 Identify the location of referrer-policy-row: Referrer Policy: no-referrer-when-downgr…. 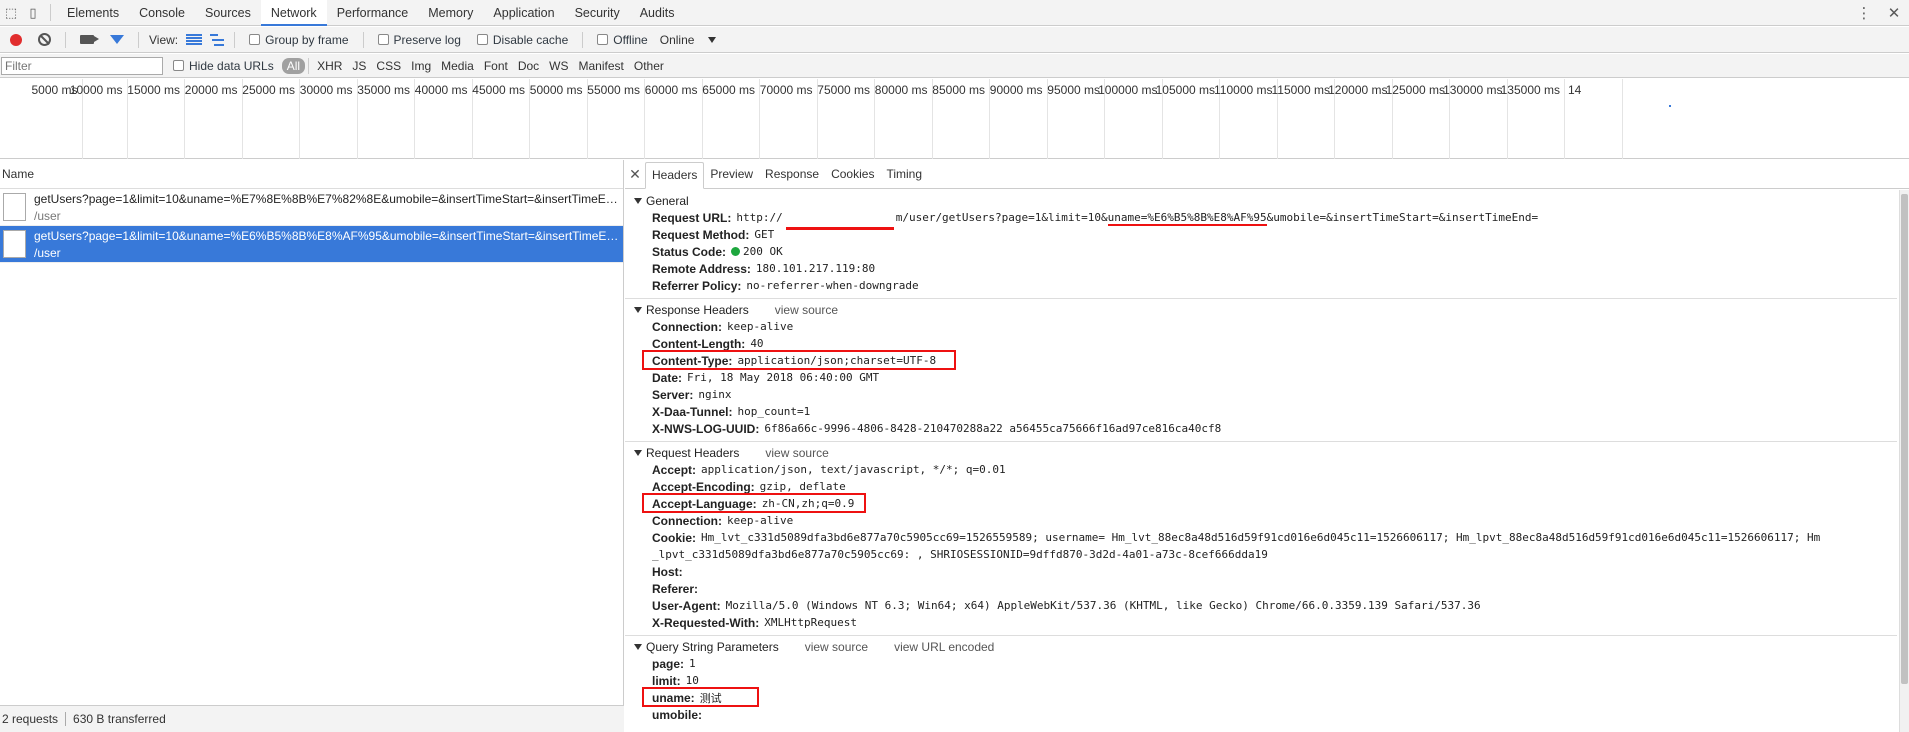
(1261, 285).